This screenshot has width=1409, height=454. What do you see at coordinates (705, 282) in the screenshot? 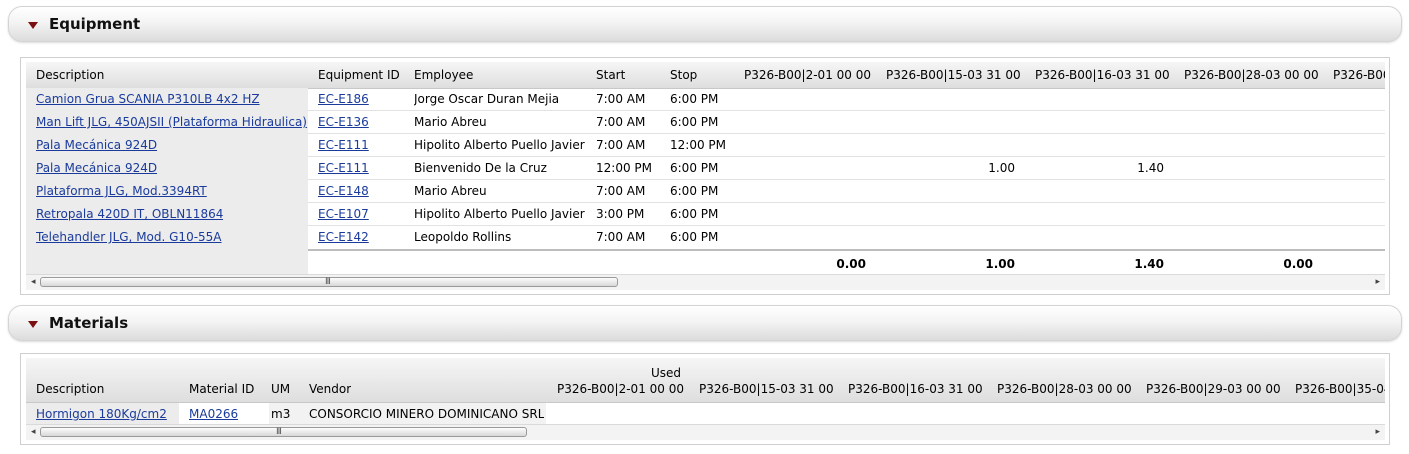
I see `equipment-horizontal-scrollbar: ◂ III ▸` at bounding box center [705, 282].